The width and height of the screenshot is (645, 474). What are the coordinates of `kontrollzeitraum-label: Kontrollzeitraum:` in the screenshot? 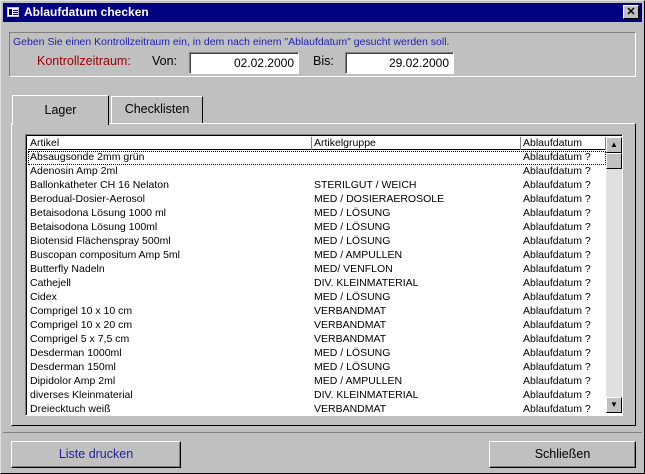 It's located at (84, 61).